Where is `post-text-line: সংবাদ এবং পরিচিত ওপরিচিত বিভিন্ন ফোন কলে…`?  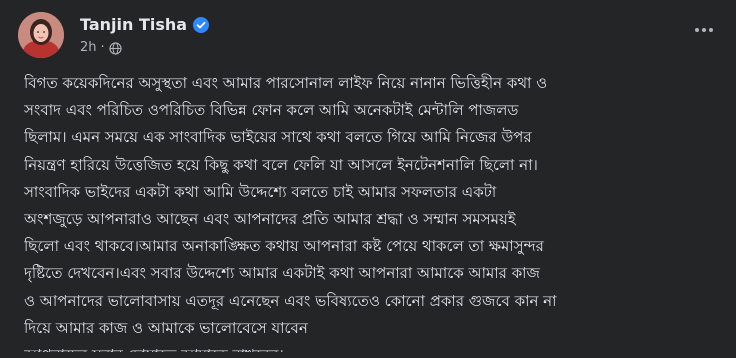 post-text-line: সংবাদ এবং পরিচিত ওপরিচিত বিভিন্ন ফোন কলে… is located at coordinates (271, 110).